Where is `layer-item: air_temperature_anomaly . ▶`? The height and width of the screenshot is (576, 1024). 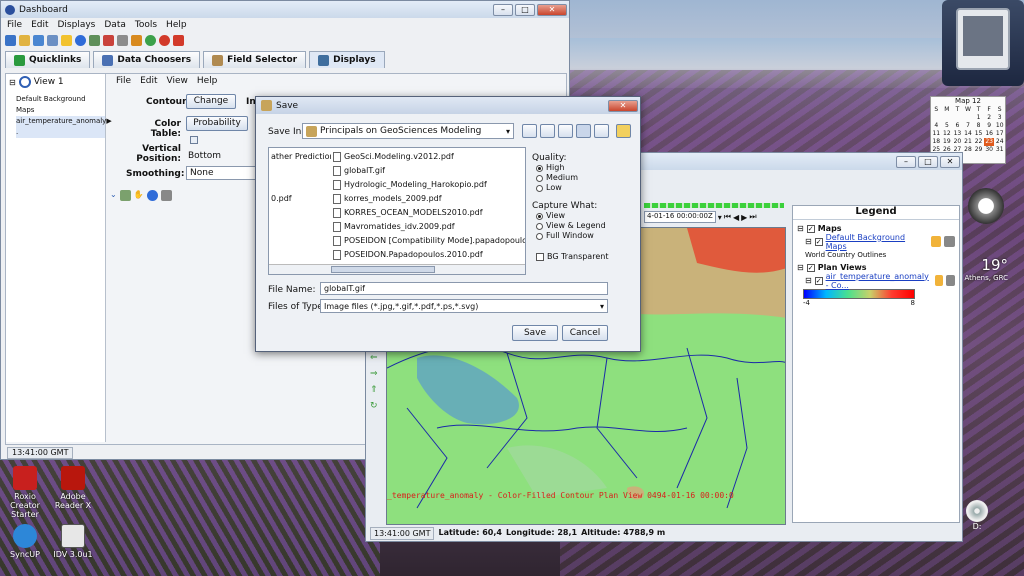 layer-item: air_temperature_anomaly . ▶ is located at coordinates (64, 127).